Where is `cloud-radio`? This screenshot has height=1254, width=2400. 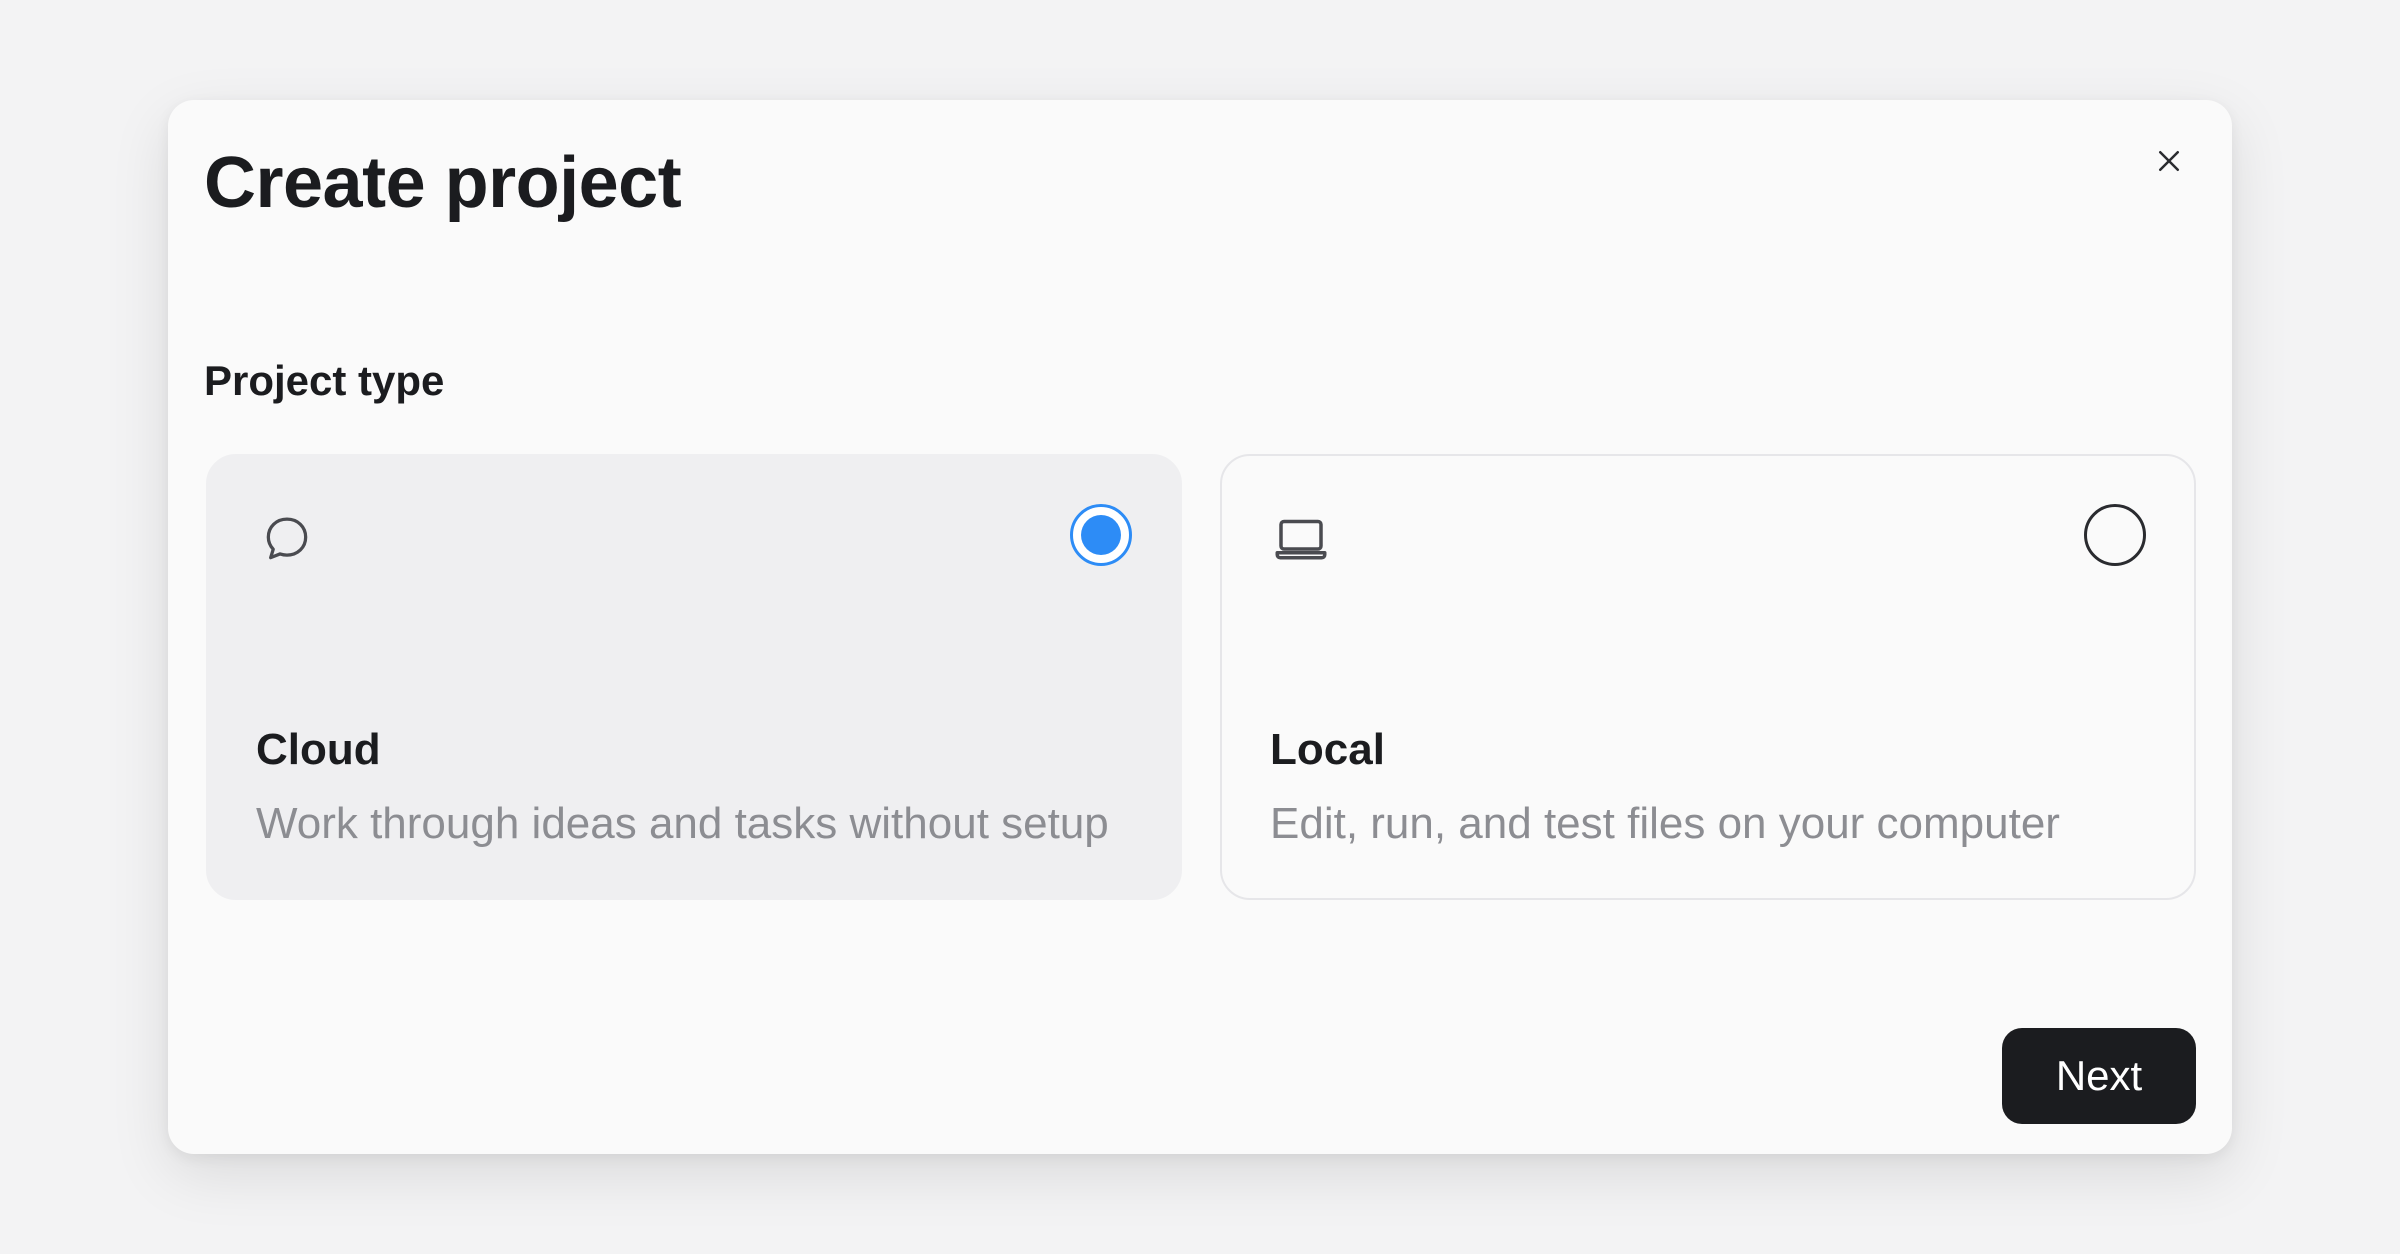
cloud-radio is located at coordinates (1101, 535).